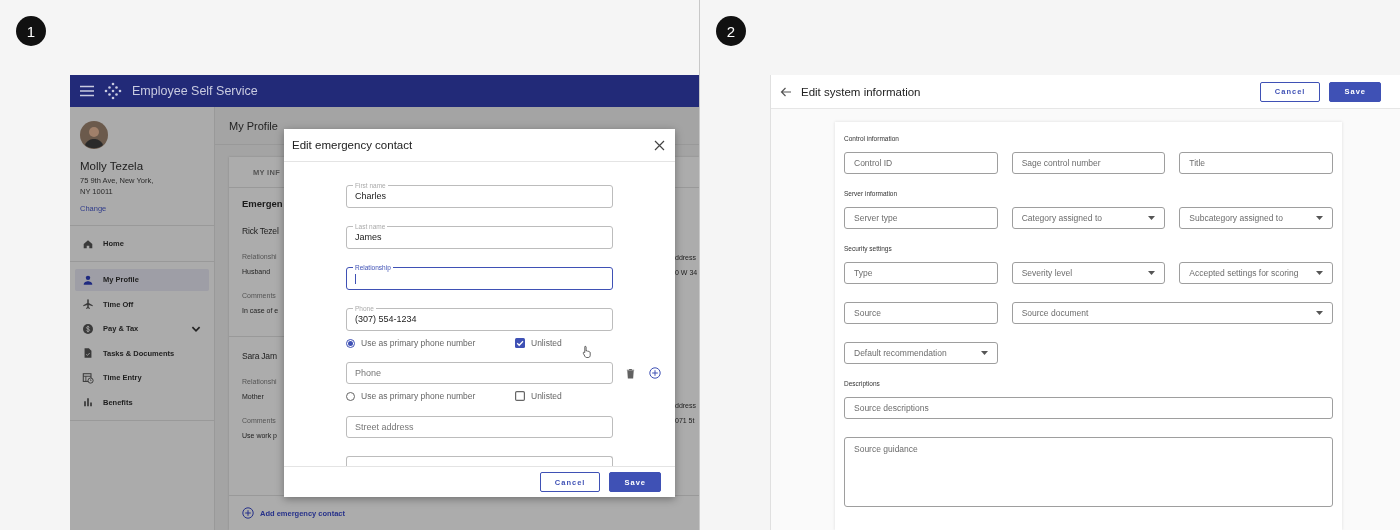  I want to click on dropdown-field: Subcategory assigned to, so click(1256, 218).